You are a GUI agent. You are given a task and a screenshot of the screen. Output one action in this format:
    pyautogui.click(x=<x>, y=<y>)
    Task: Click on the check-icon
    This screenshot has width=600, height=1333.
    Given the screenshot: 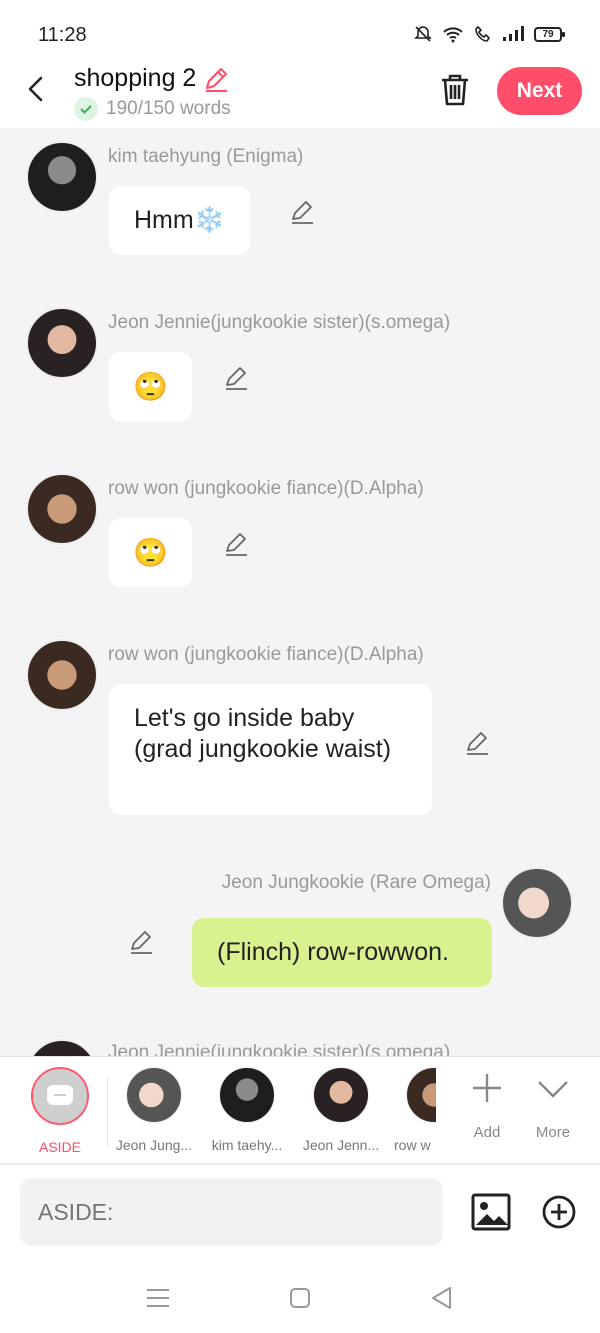 What is the action you would take?
    pyautogui.click(x=86, y=109)
    